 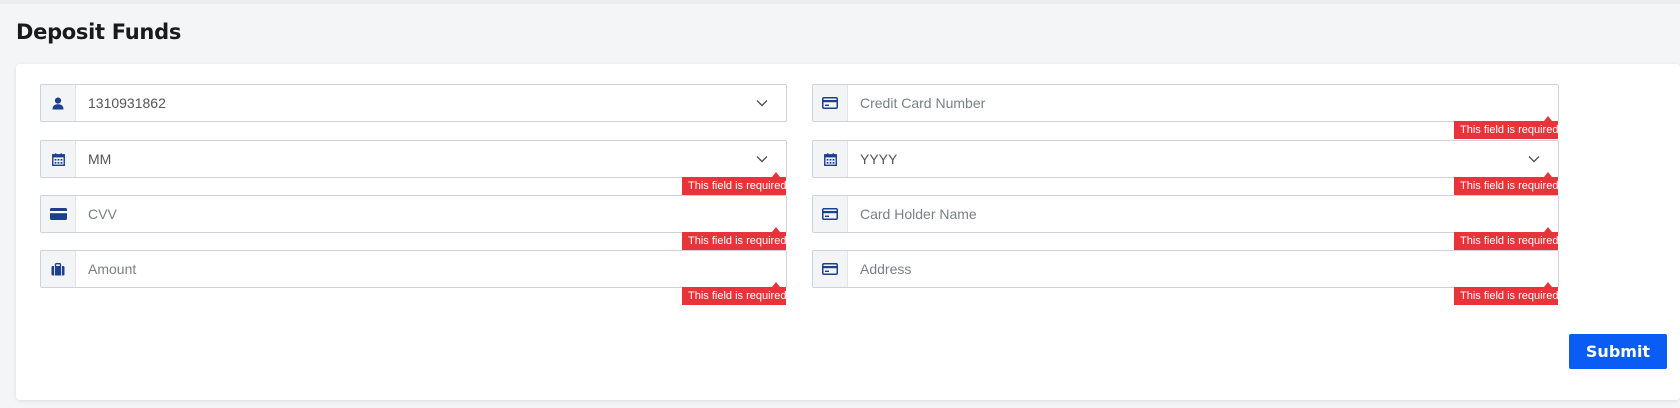 I want to click on card-holder-error: This field is required., so click(x=1508, y=238).